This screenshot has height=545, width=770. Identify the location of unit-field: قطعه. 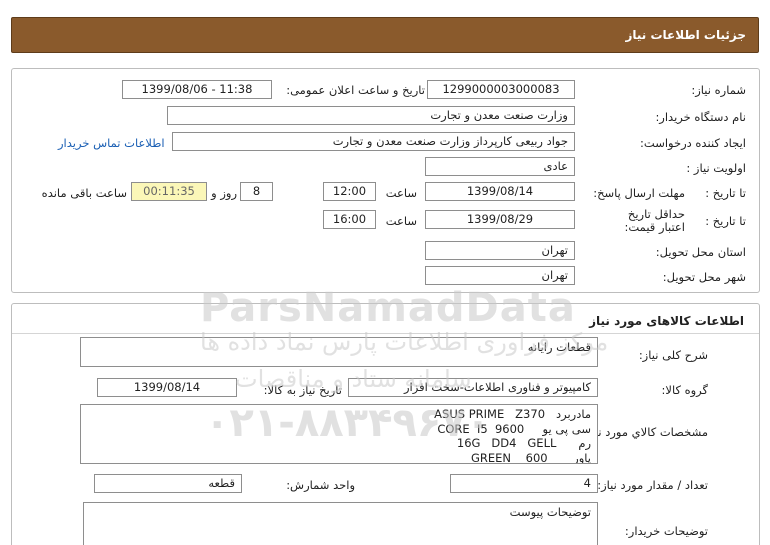
(168, 483).